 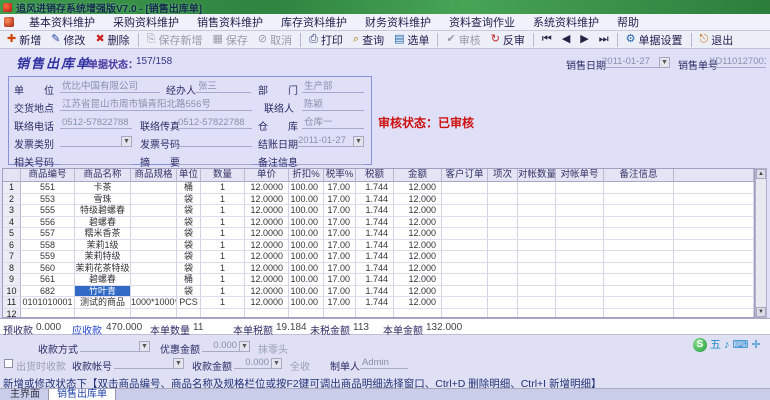 What do you see at coordinates (24, 40) in the screenshot?
I see `toolbar-button-add: ✚ 新增` at bounding box center [24, 40].